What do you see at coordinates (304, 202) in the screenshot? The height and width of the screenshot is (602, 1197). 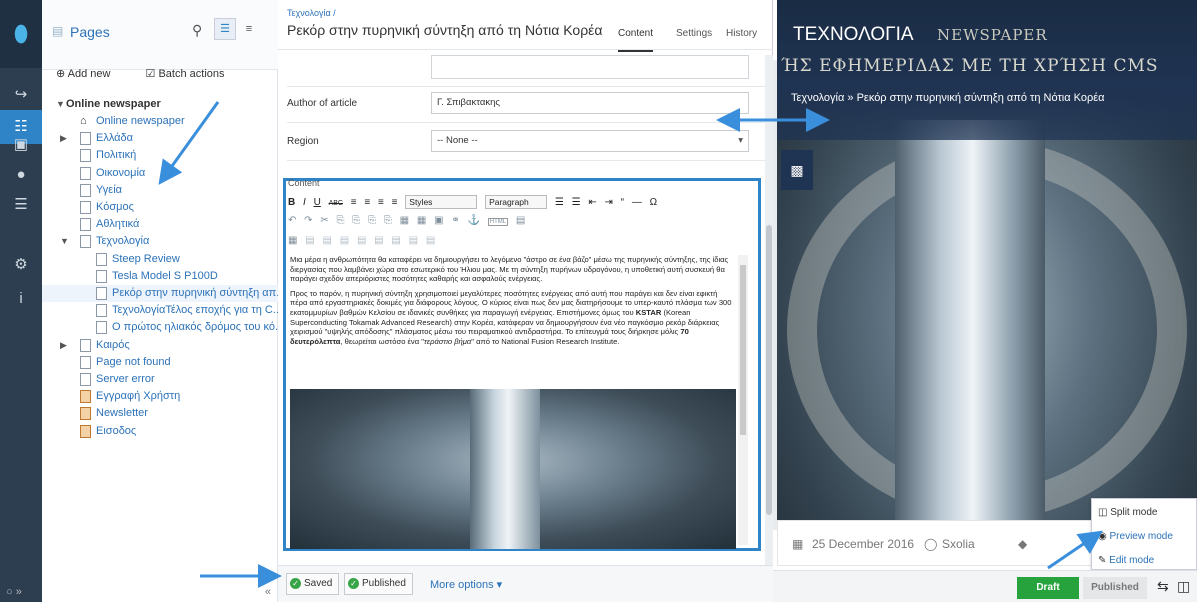 I see `italic-button: I` at bounding box center [304, 202].